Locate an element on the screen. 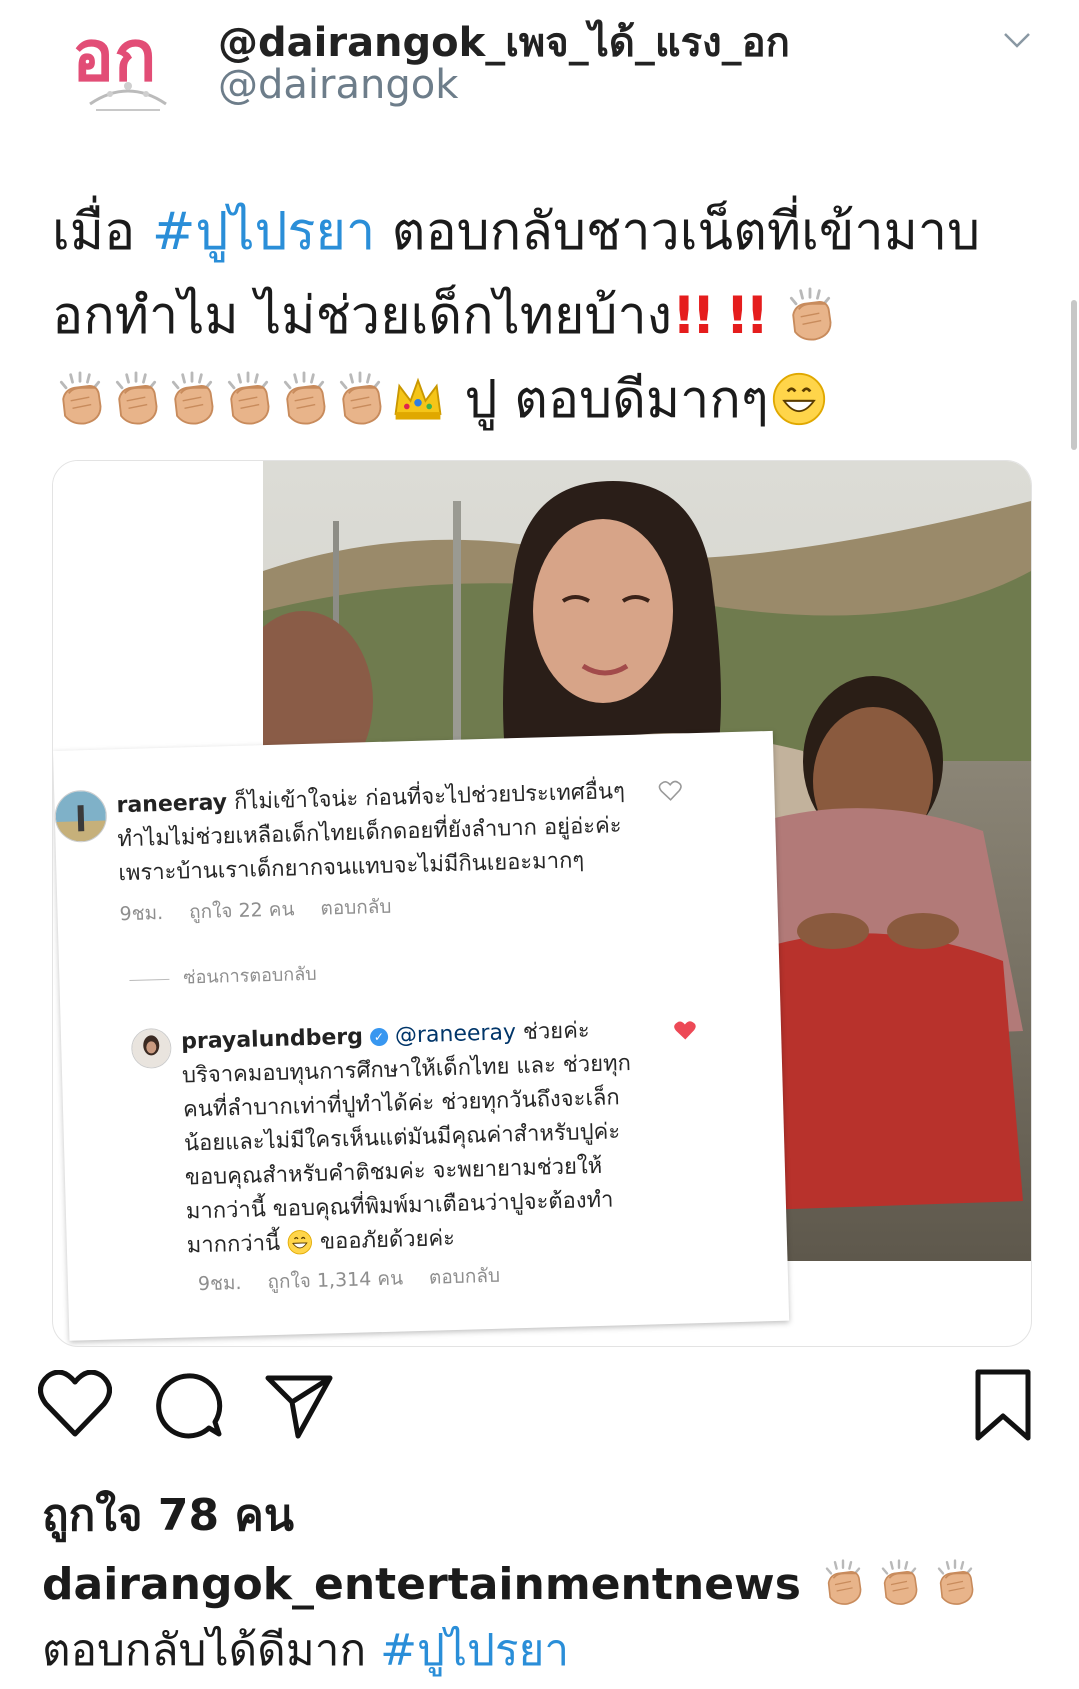  comment-username: prayalundberg is located at coordinates (272, 1039).